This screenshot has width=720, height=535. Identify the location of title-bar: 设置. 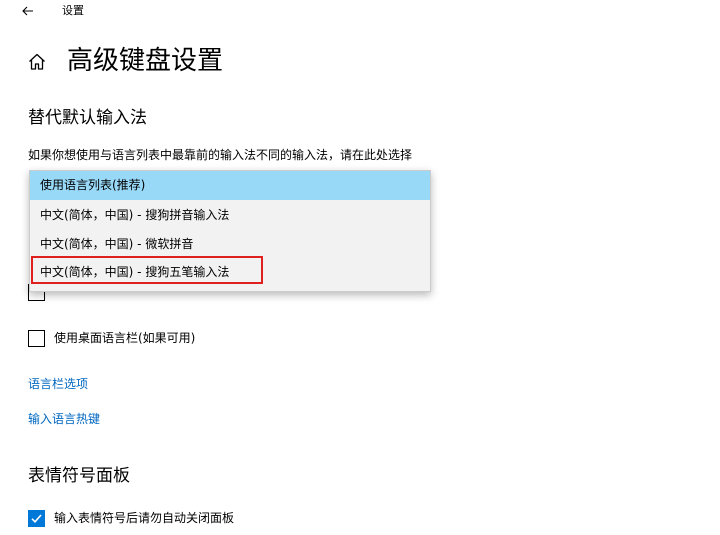
(360, 12).